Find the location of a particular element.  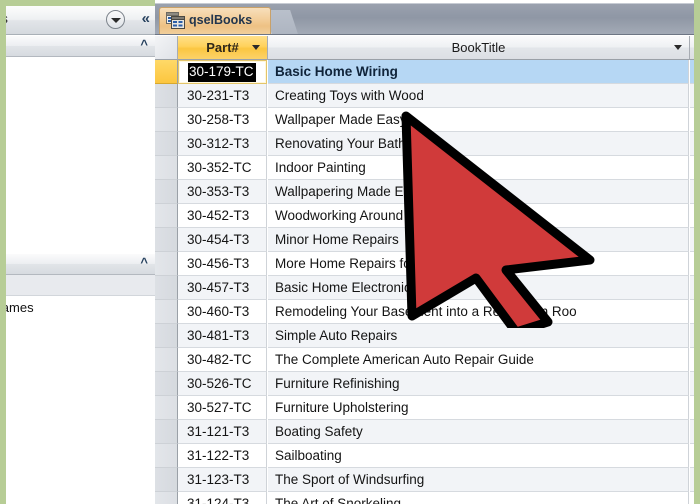

cell-part: 31-121-T3 is located at coordinates (222, 432).